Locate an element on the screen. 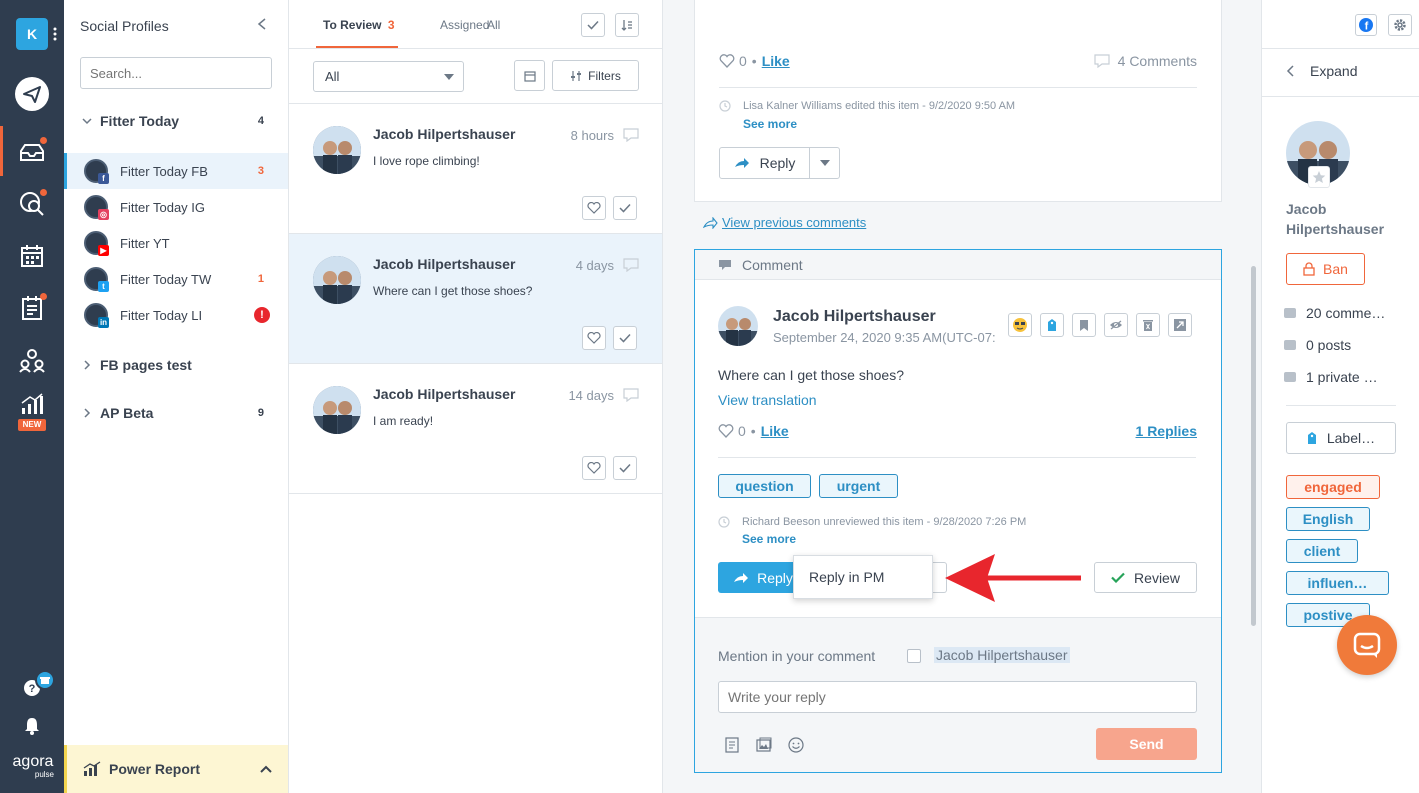 Image resolution: width=1419 pixels, height=793 pixels. bookmark-icon is located at coordinates (1084, 325).